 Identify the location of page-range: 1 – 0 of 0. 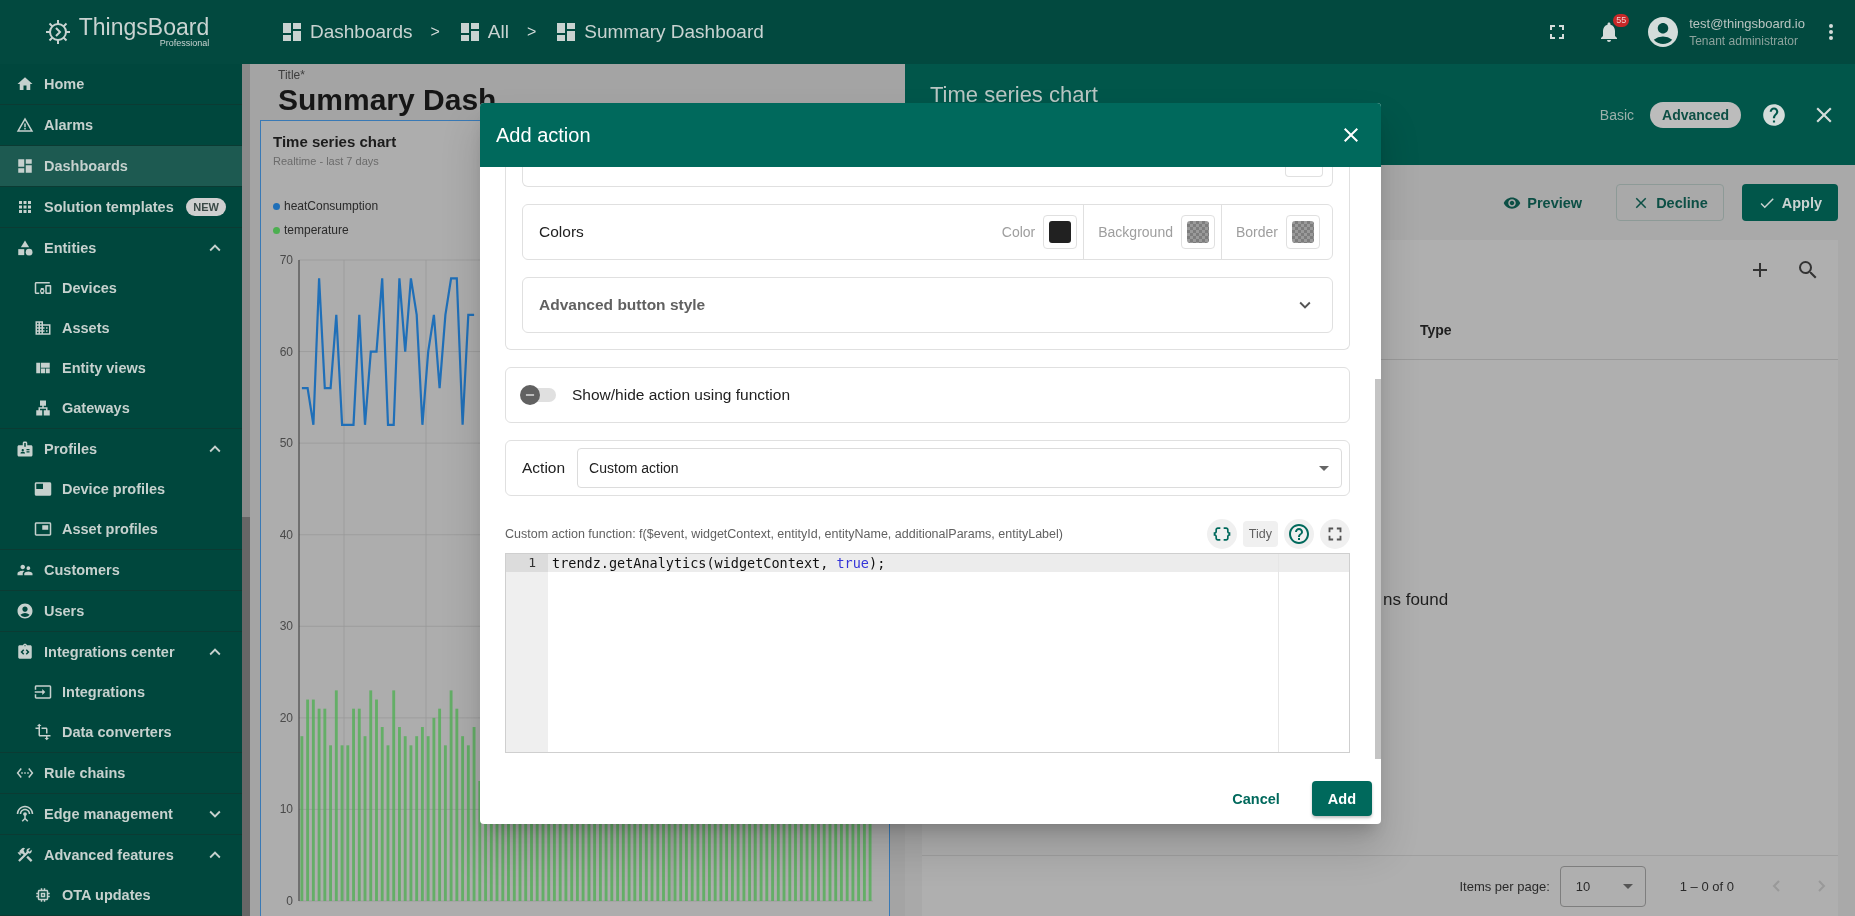
(1706, 886).